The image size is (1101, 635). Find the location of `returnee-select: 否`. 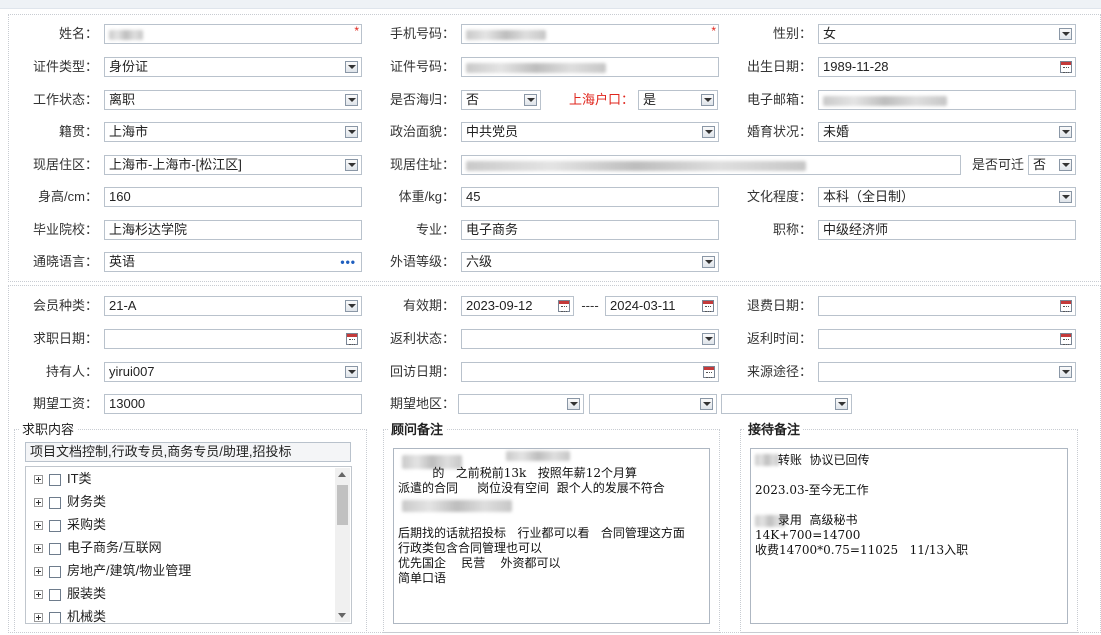

returnee-select: 否 is located at coordinates (501, 100).